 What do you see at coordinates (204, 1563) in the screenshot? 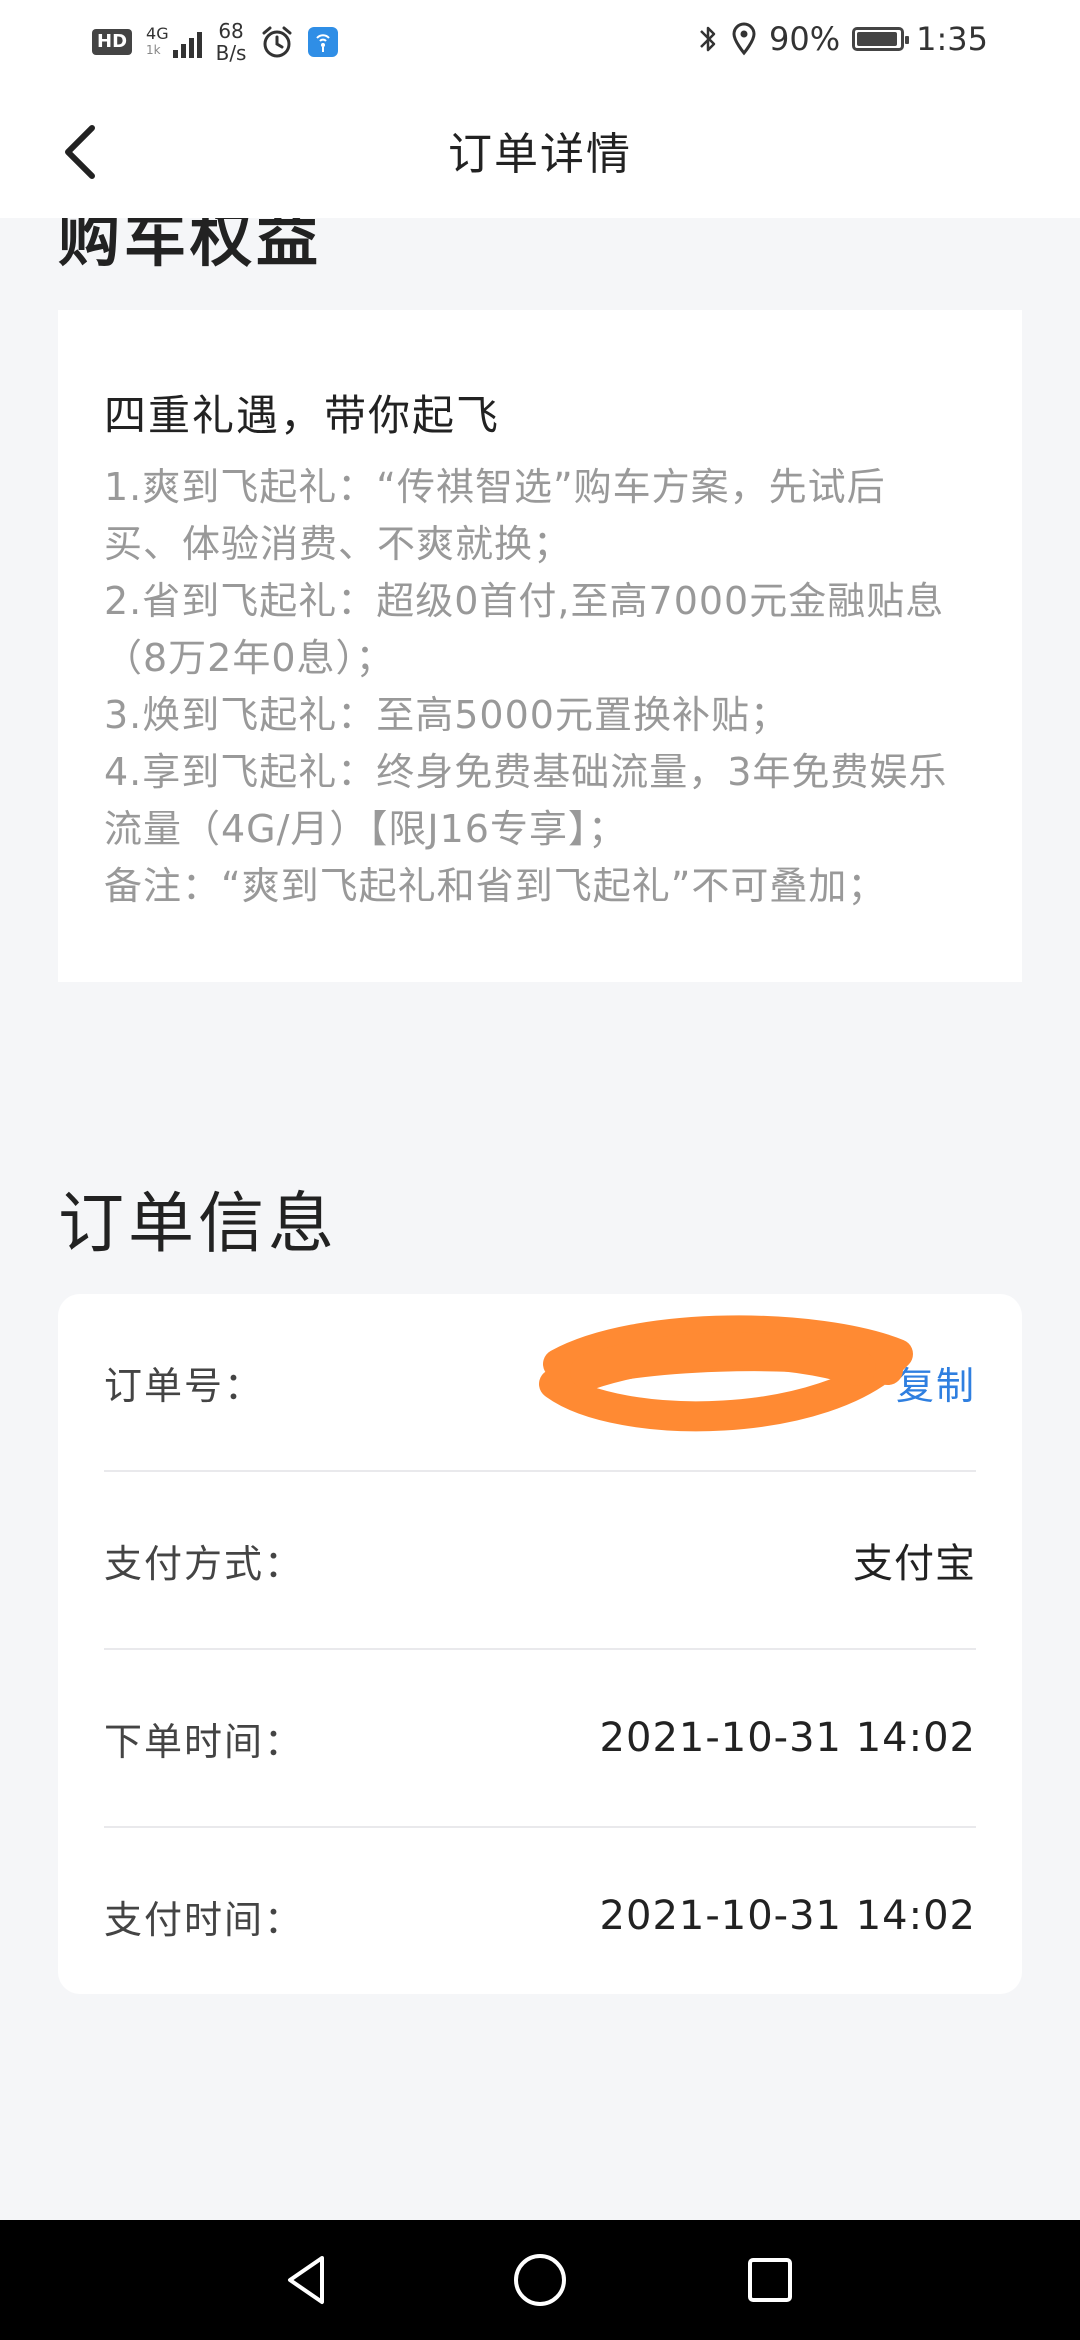
I see `payment-method-label: 支付方式：` at bounding box center [204, 1563].